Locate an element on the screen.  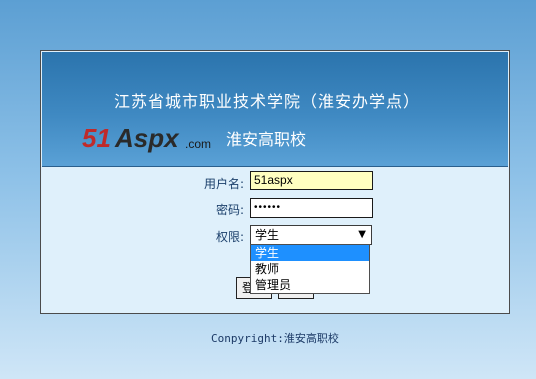
footer-copyright: Conpyright:淮安高职校 is located at coordinates (275, 338).